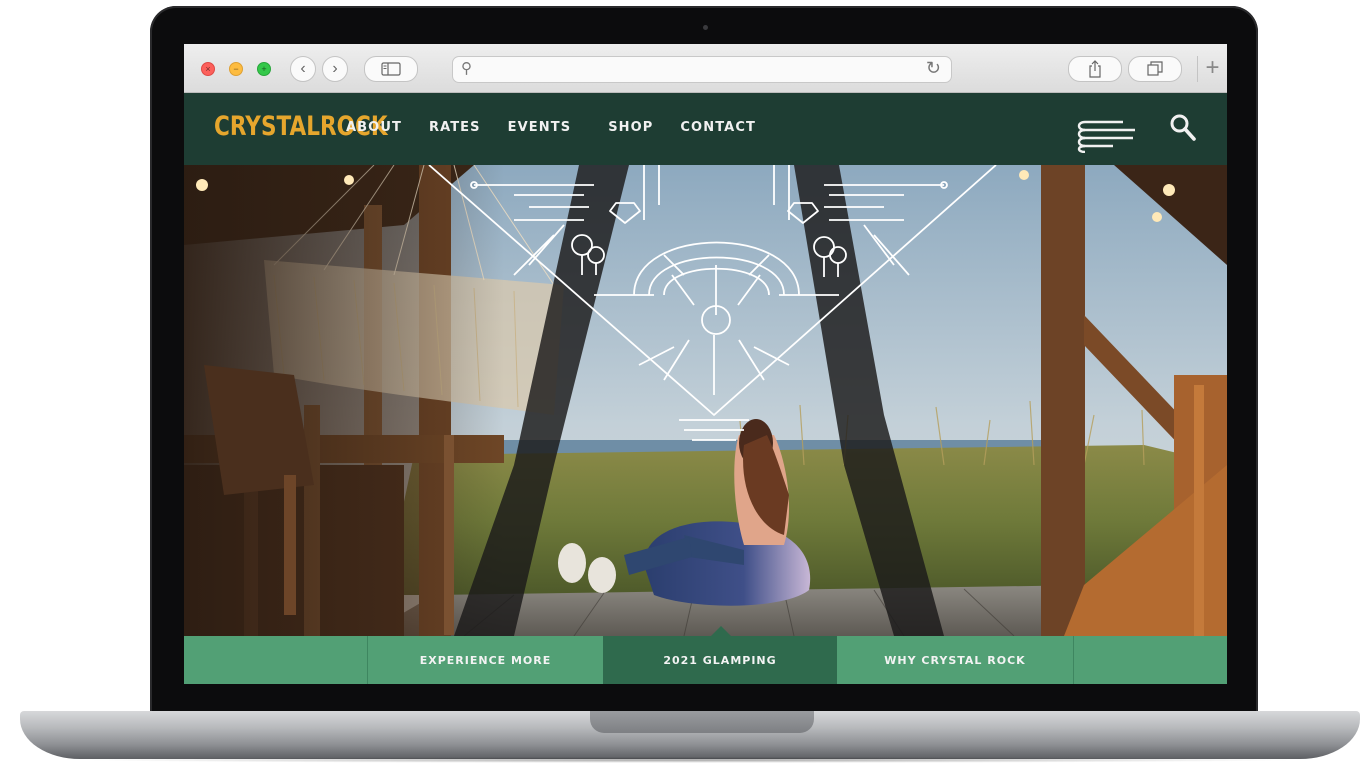 The height and width of the screenshot is (765, 1362). I want to click on minimize-icon: −, so click(236, 69).